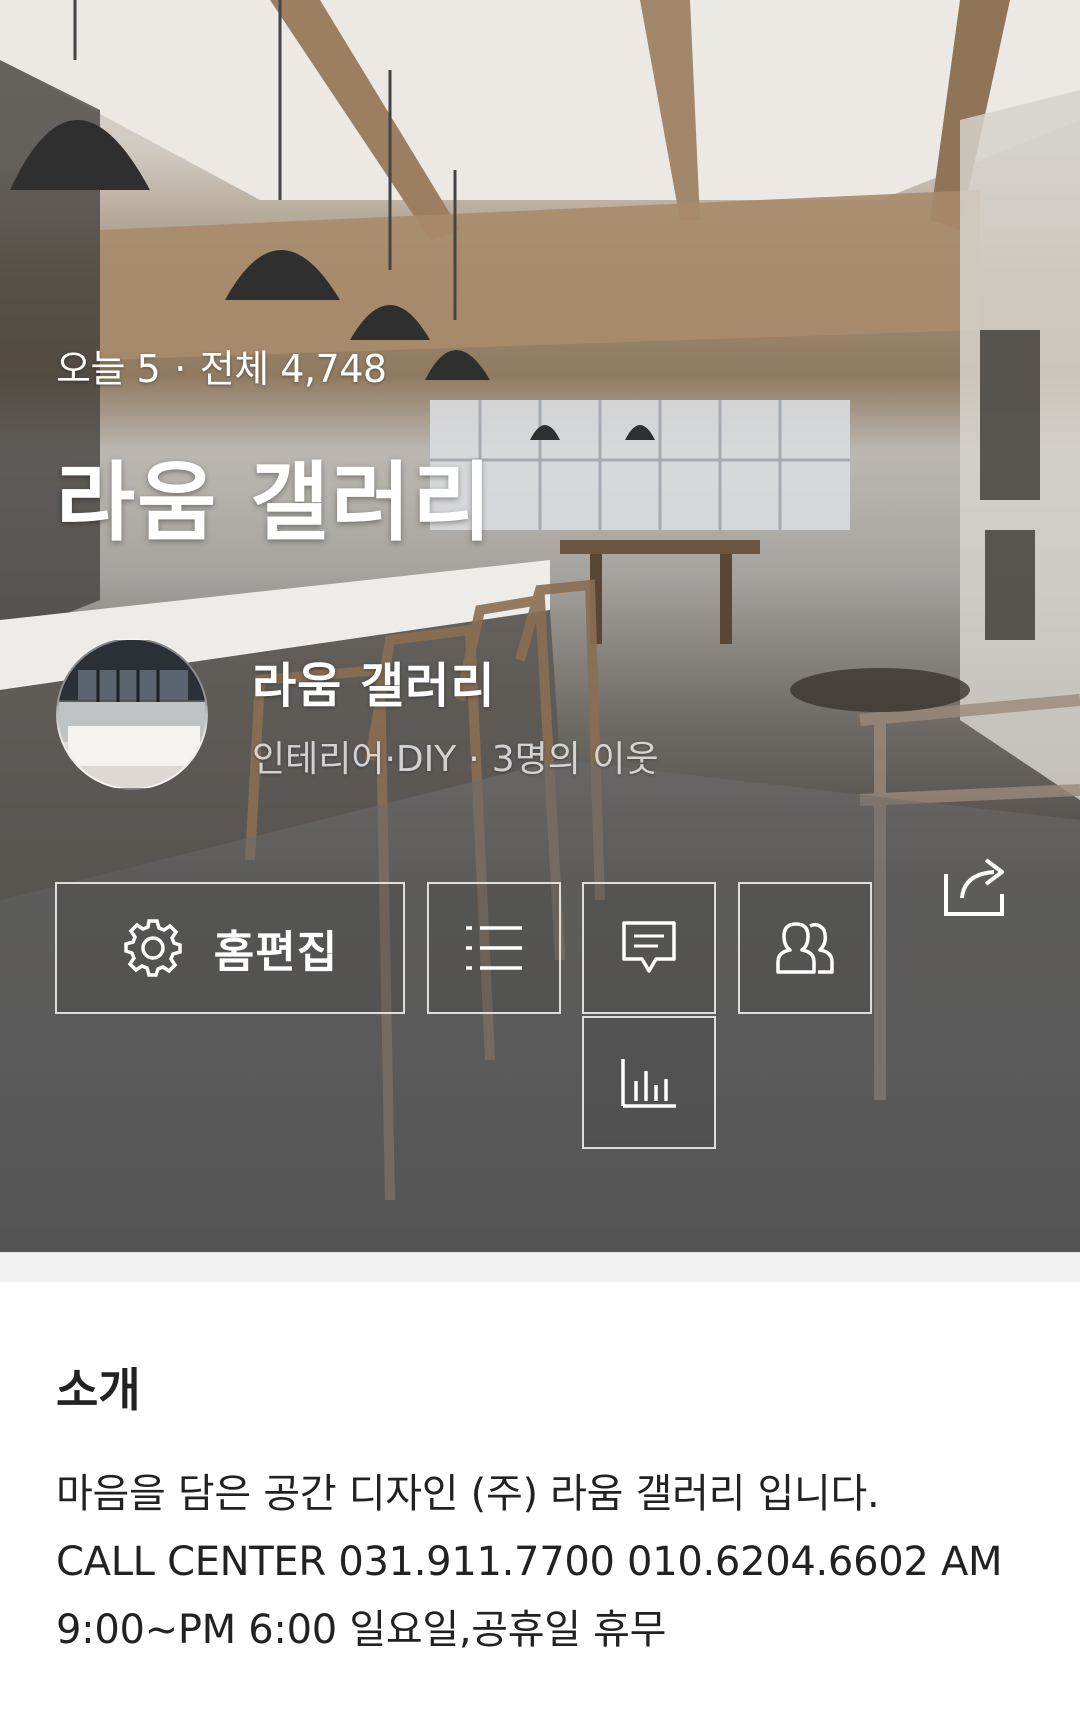  I want to click on people-icon, so click(805, 948).